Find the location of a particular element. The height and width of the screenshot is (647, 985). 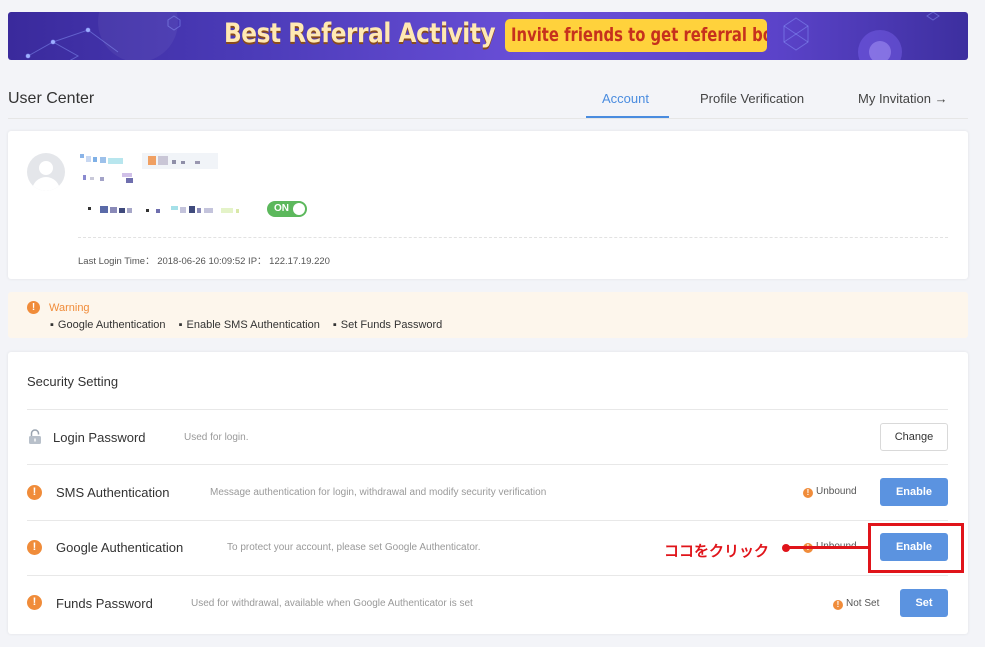

google-auth-label: Google Authentication is located at coordinates (120, 547).